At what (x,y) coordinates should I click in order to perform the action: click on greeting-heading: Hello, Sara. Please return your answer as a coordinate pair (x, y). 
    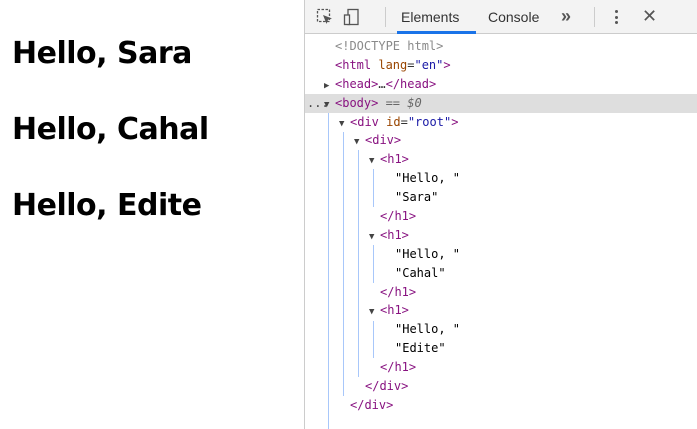
    Looking at the image, I should click on (102, 53).